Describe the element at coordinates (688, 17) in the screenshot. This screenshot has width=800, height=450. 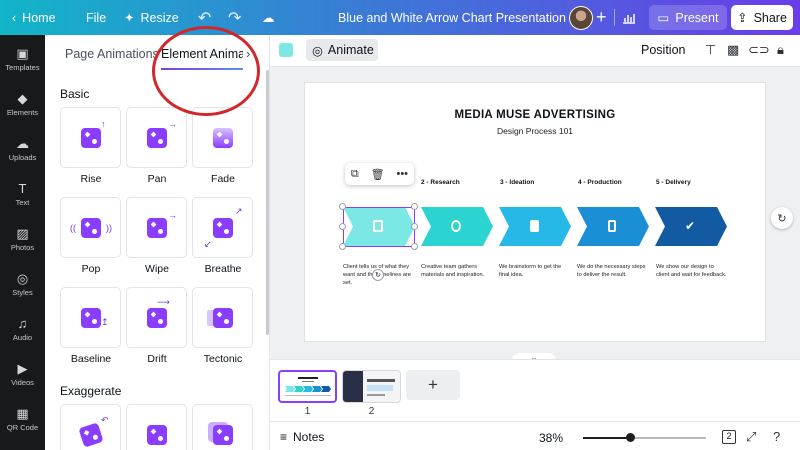
I see `present-button: ▭ Present` at that location.